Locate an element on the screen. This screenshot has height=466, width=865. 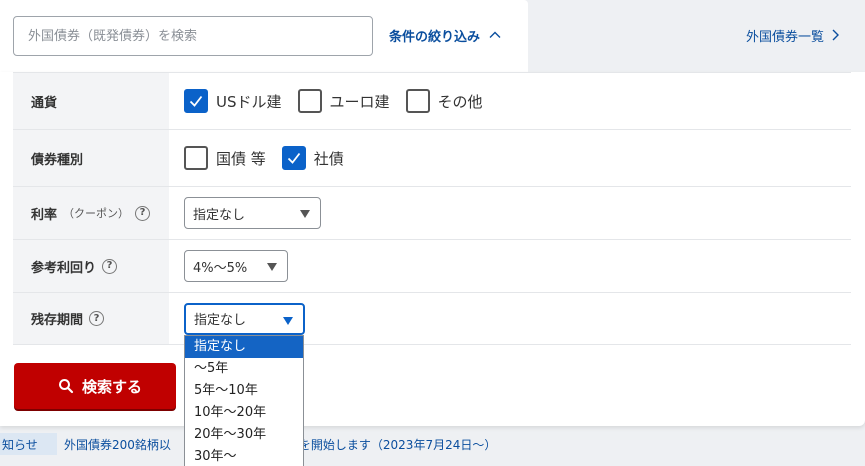
filter-row-bond-type: 債券種別 国債 等 社債 is located at coordinates (432, 157).